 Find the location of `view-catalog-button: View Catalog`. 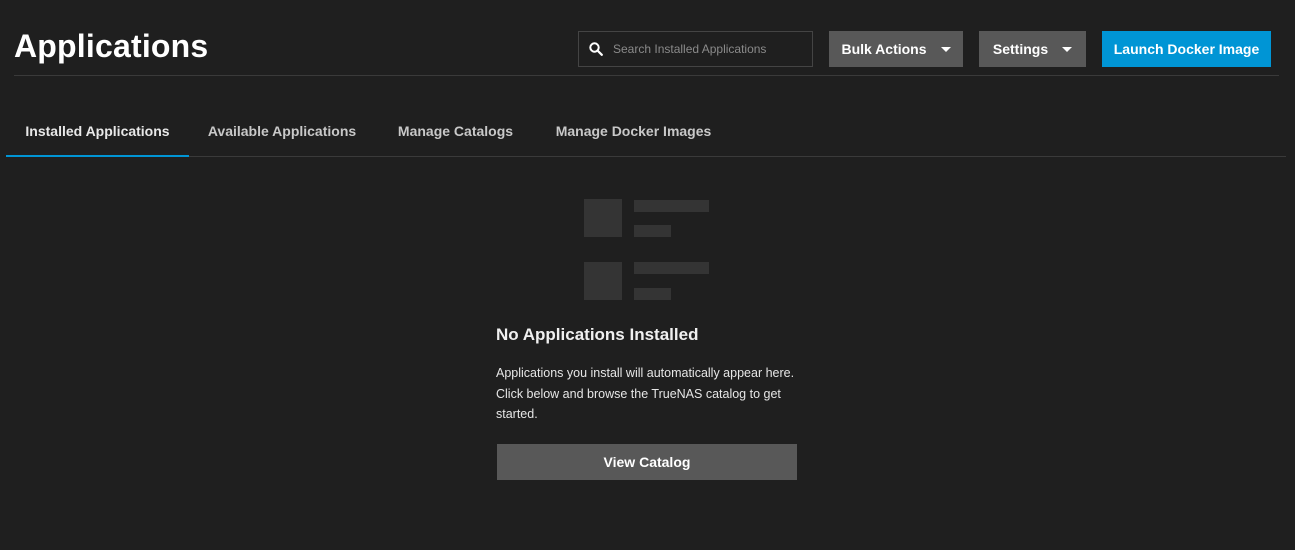

view-catalog-button: View Catalog is located at coordinates (647, 462).